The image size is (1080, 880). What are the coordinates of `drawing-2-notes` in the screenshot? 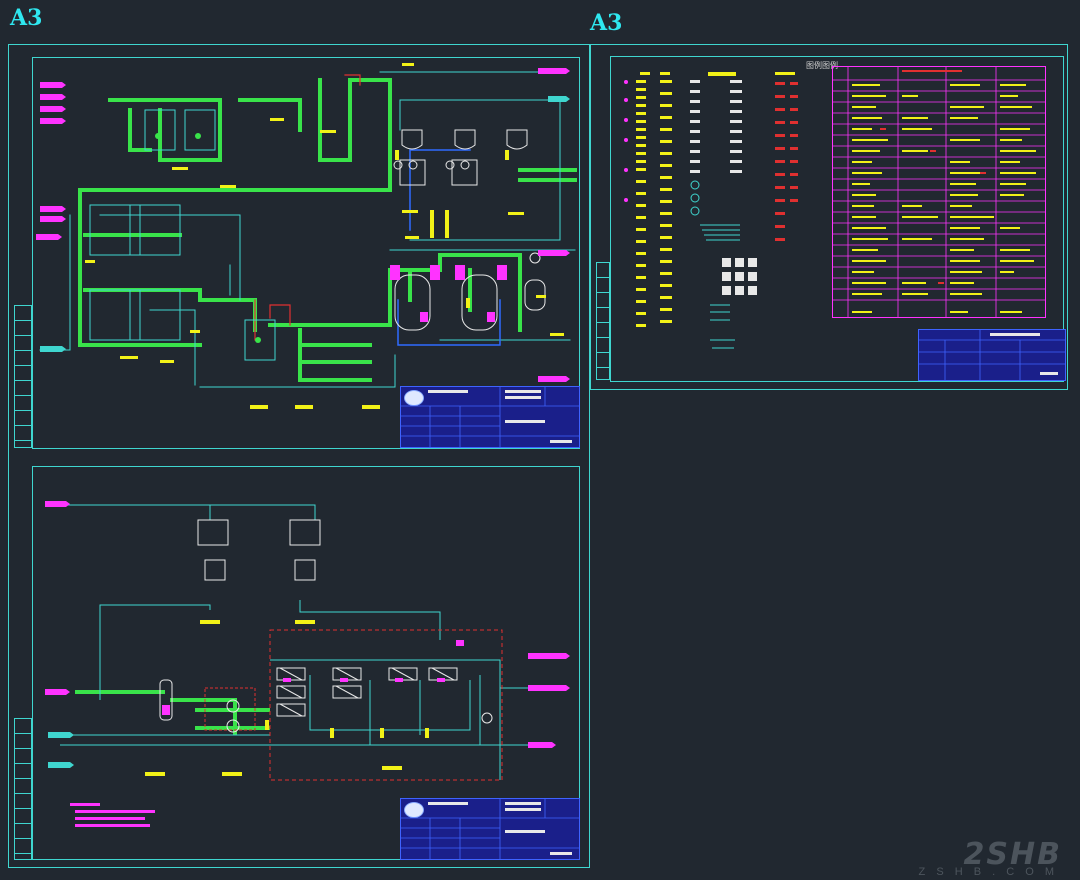 It's located at (112, 815).